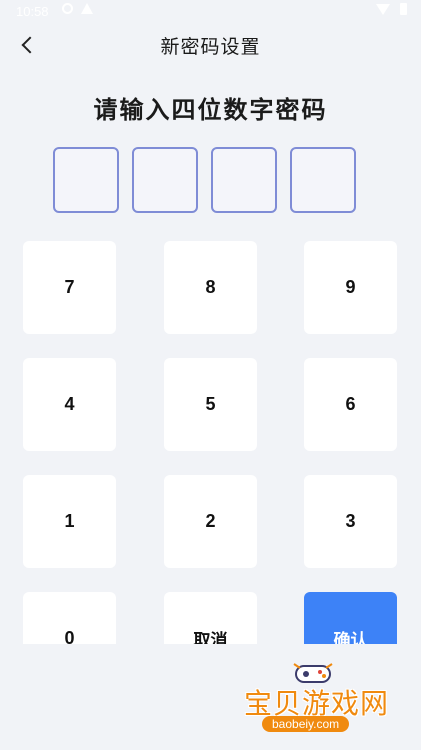 Image resolution: width=421 pixels, height=750 pixels. I want to click on key-4: 4, so click(69, 404).